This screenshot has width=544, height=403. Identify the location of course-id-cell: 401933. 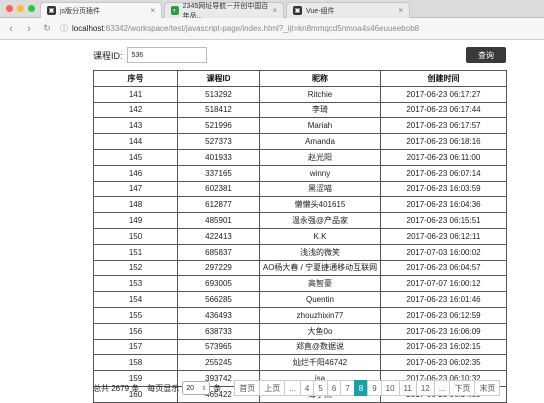
(218, 157).